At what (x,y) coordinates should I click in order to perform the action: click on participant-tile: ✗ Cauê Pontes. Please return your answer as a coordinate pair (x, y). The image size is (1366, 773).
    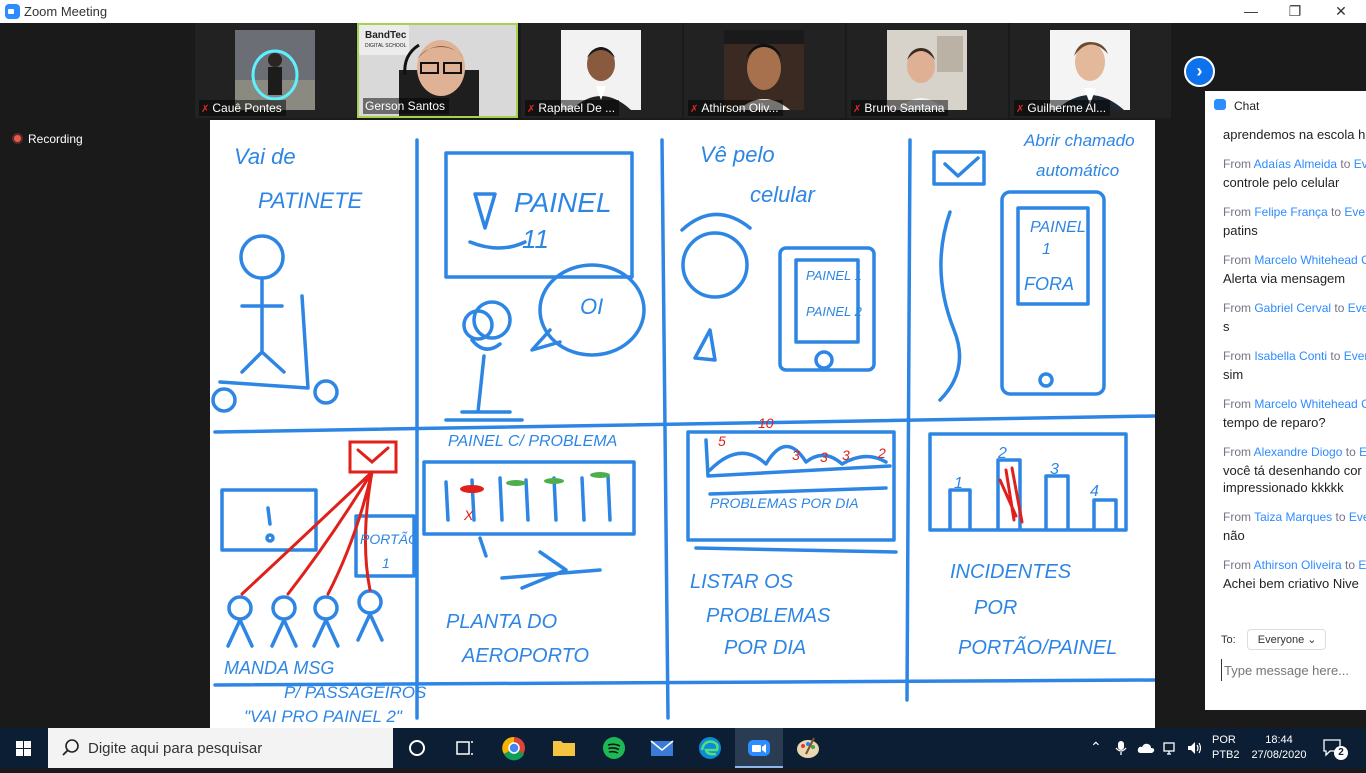
    Looking at the image, I should click on (275, 70).